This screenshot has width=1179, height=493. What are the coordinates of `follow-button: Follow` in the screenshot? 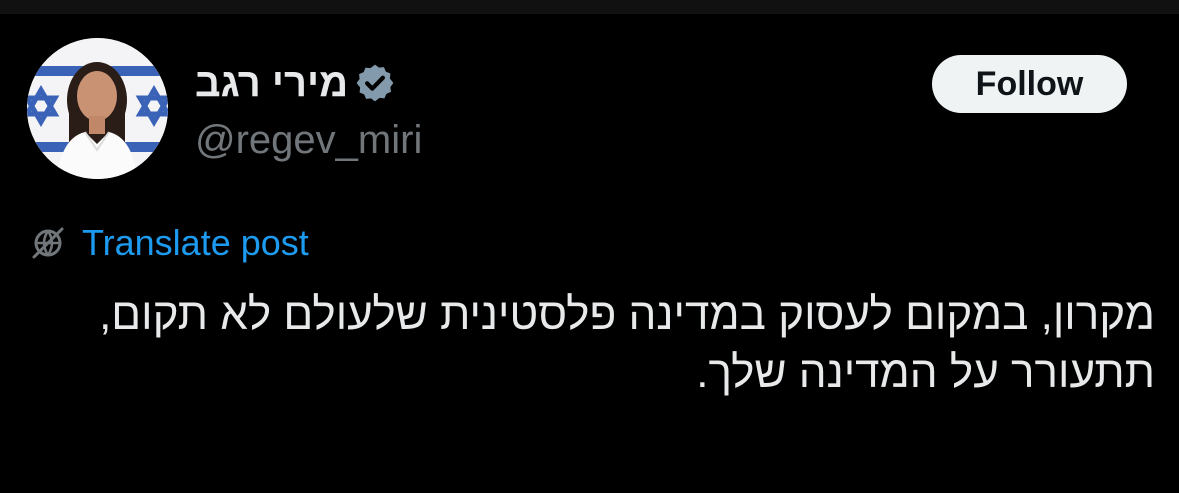 It's located at (1029, 84).